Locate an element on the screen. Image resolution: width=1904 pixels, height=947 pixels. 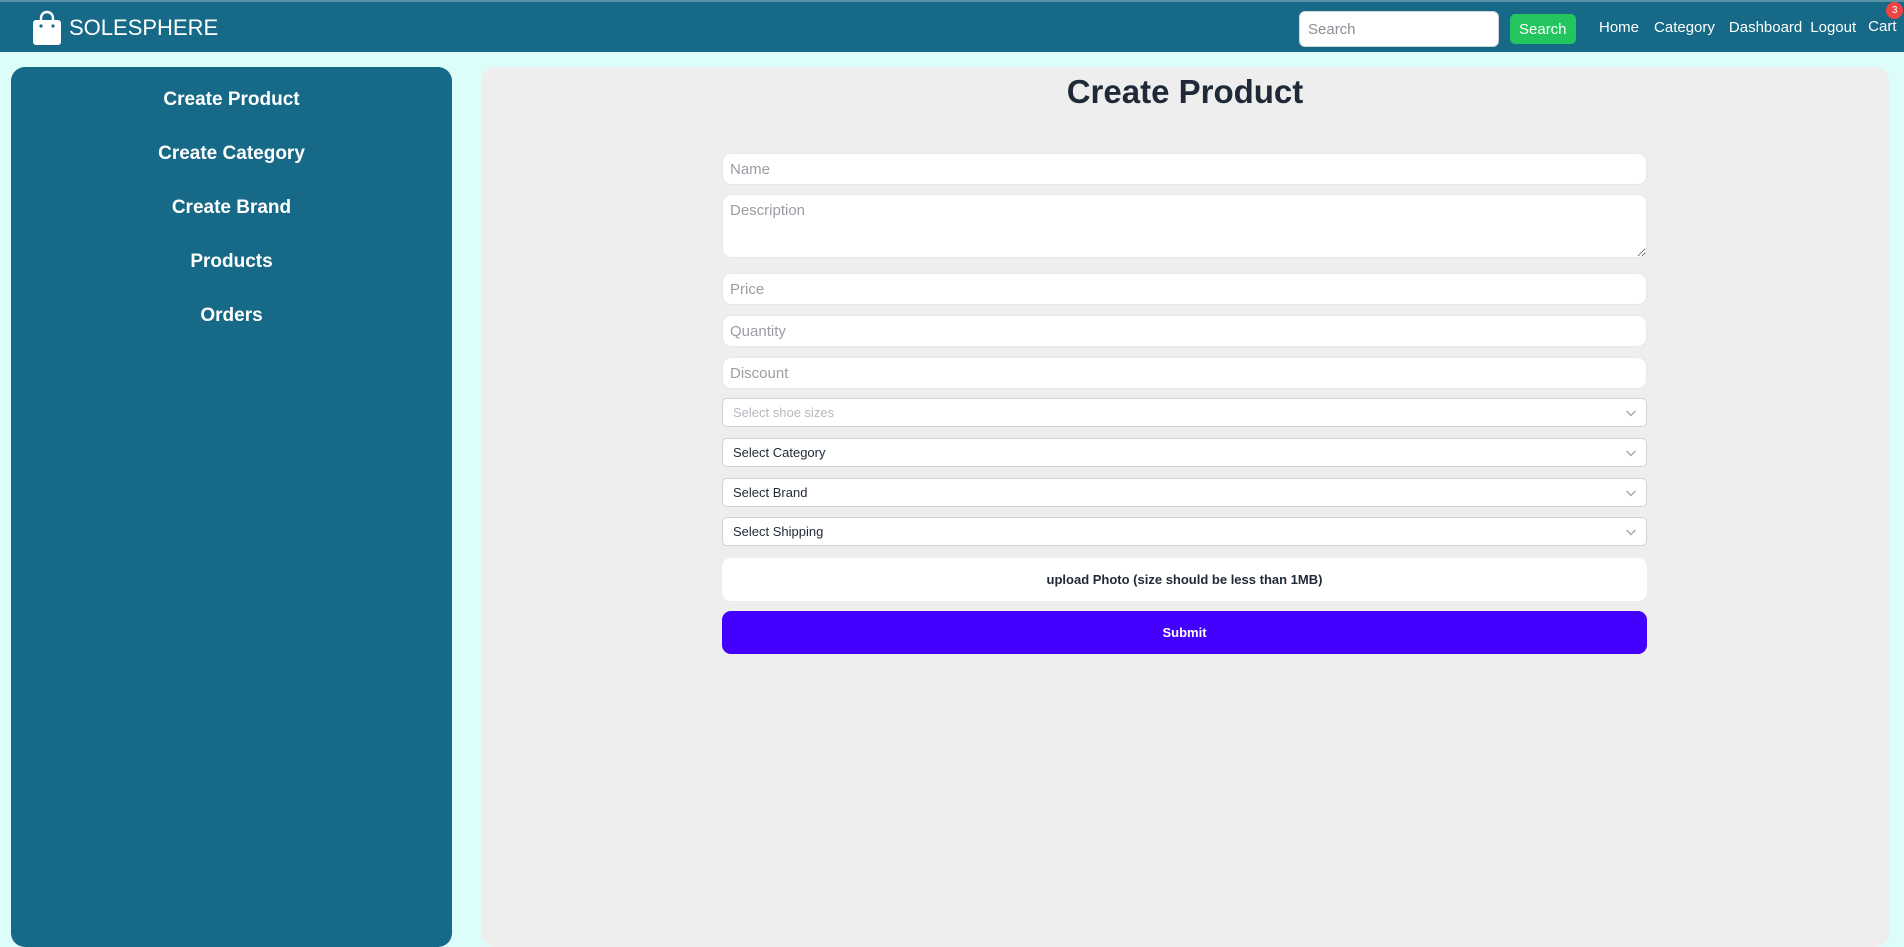
category-select-label: Select Category is located at coordinates (779, 452).